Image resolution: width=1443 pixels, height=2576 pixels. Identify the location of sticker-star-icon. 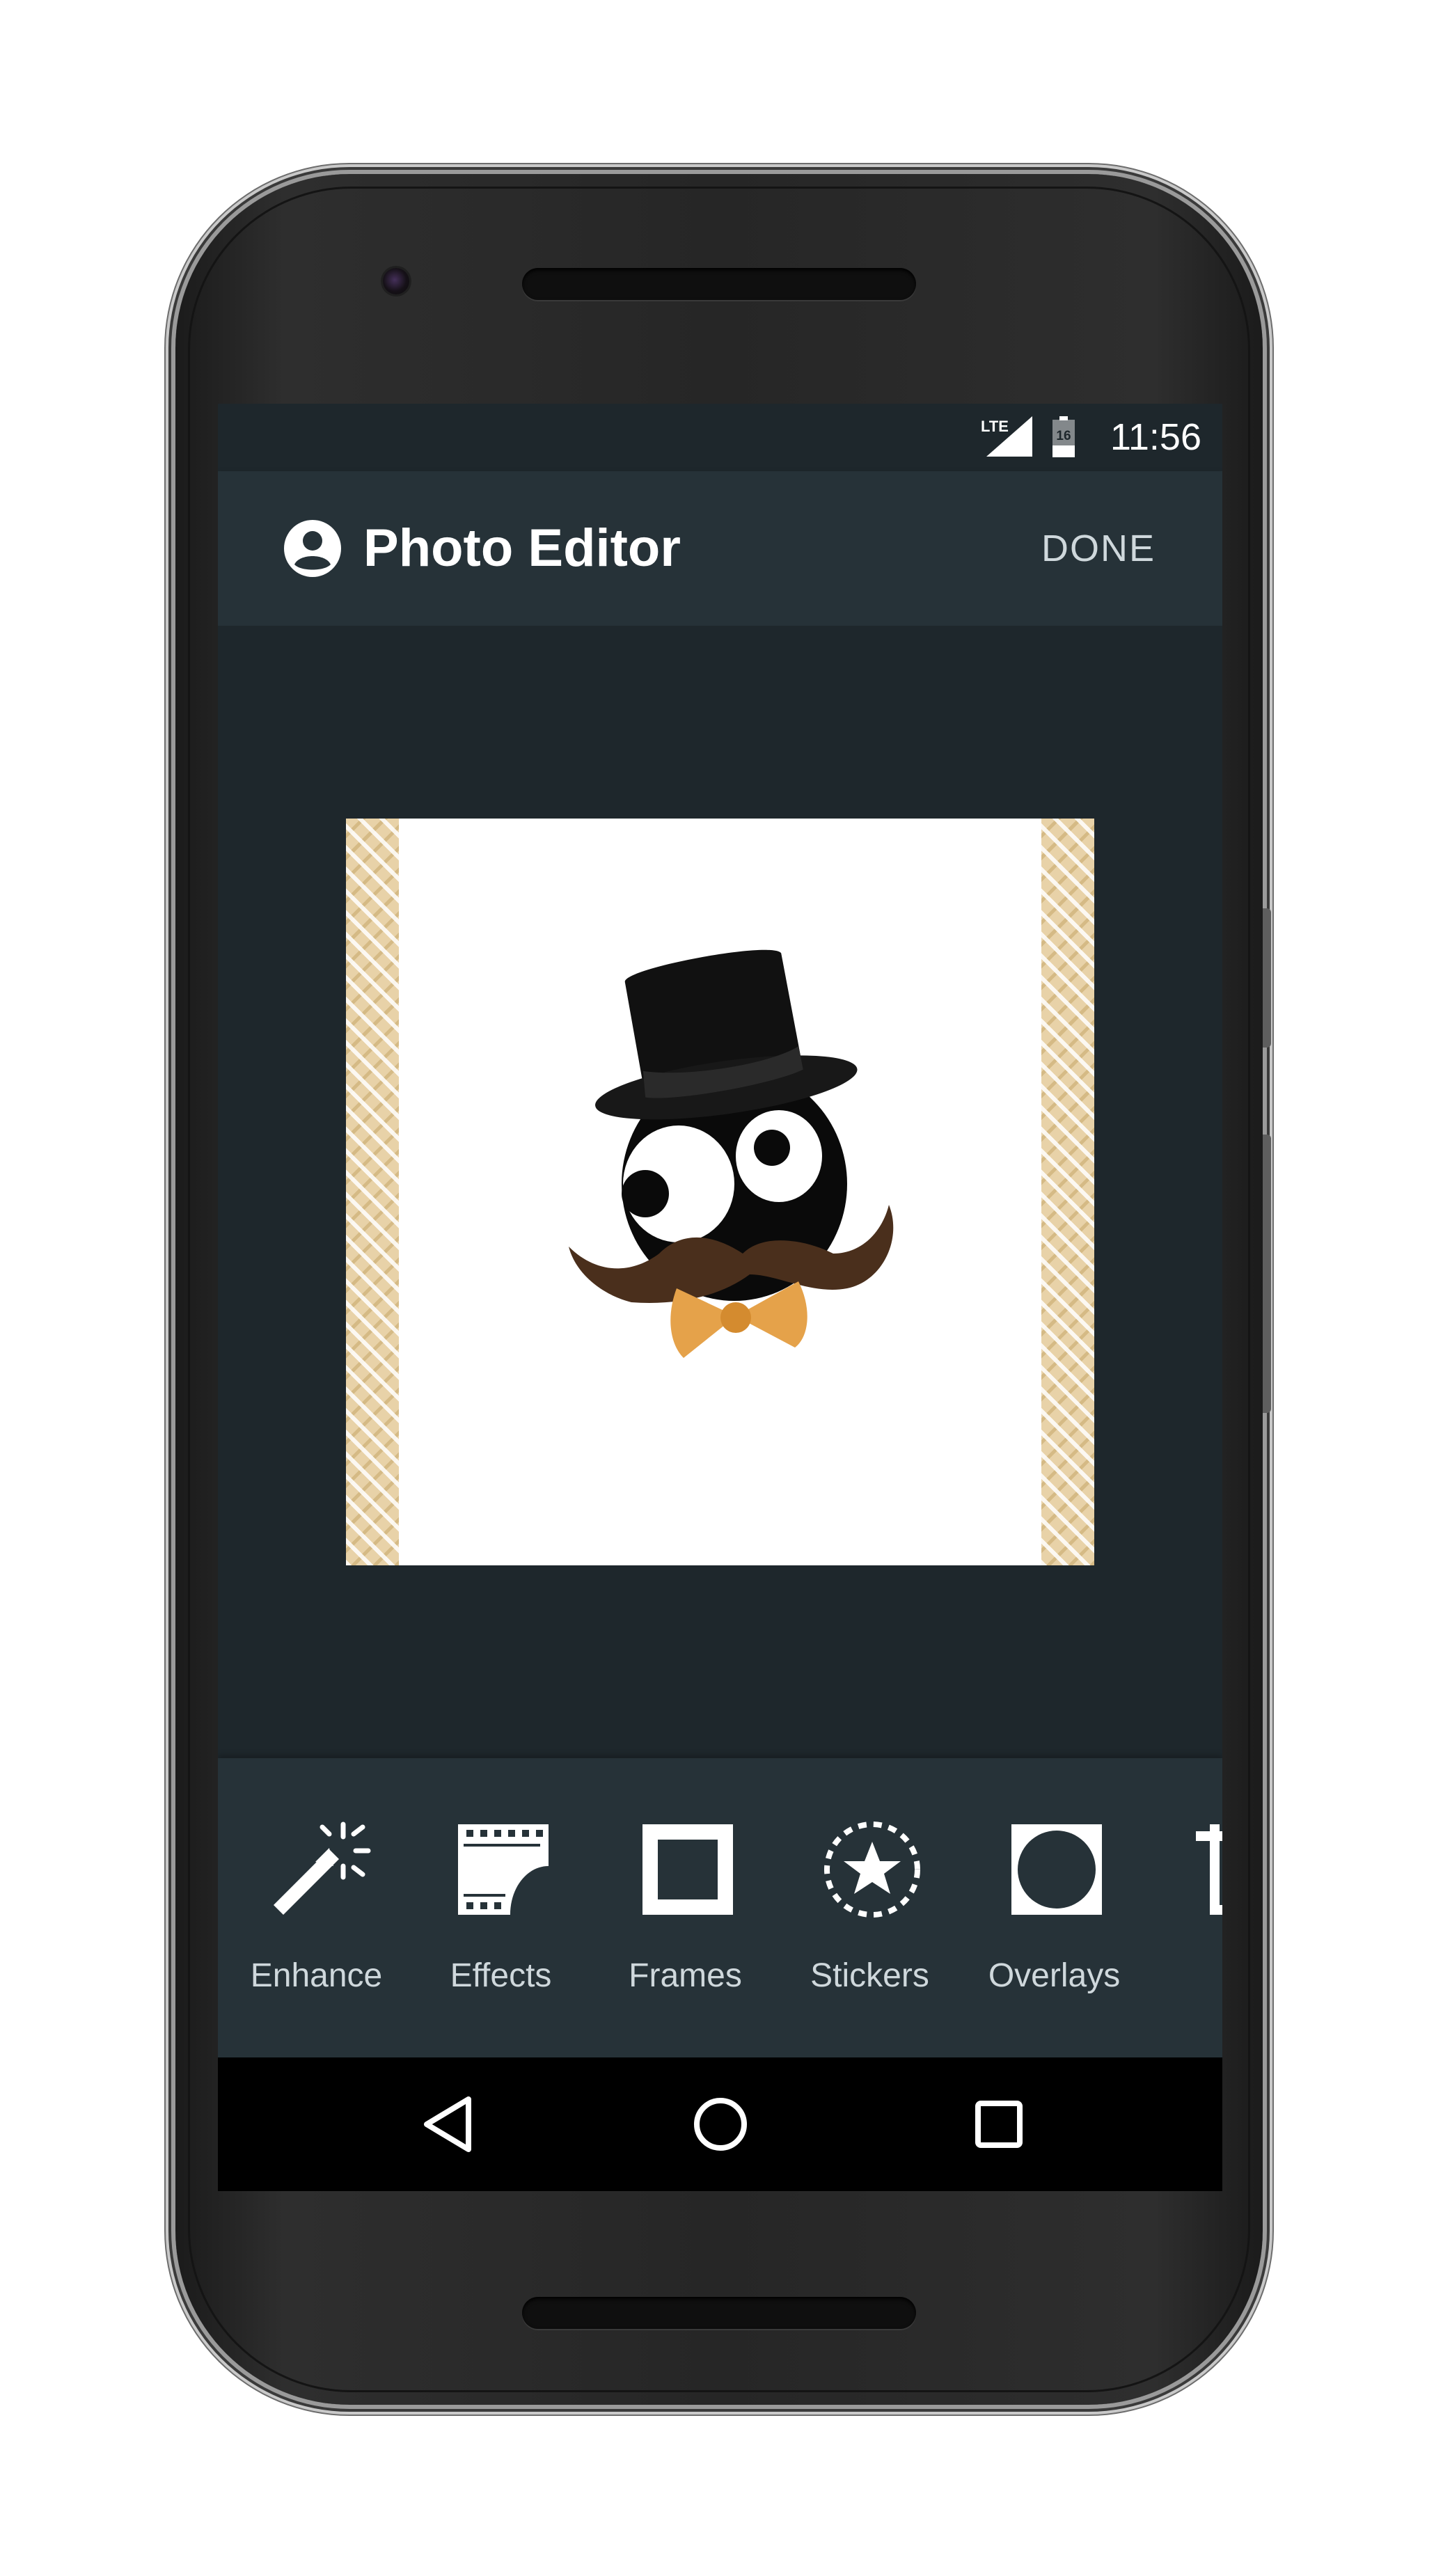
(872, 1870).